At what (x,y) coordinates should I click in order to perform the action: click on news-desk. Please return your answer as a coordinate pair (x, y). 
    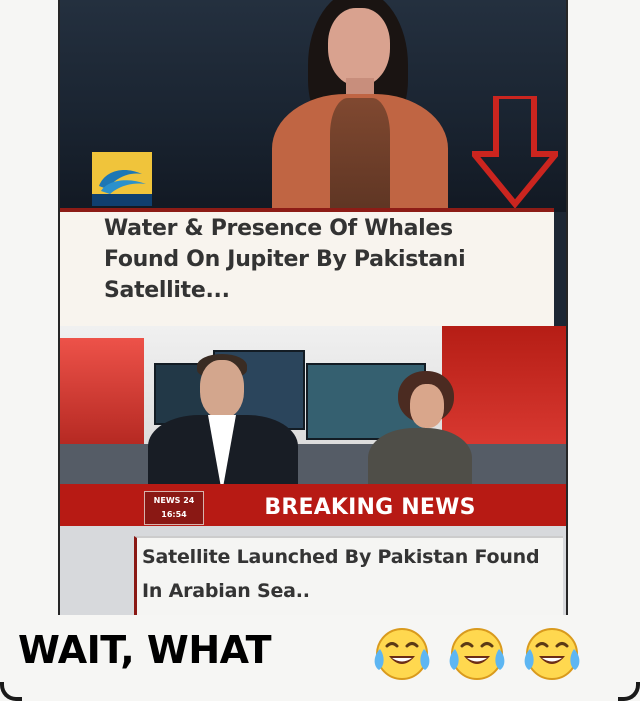
    Looking at the image, I should click on (313, 464).